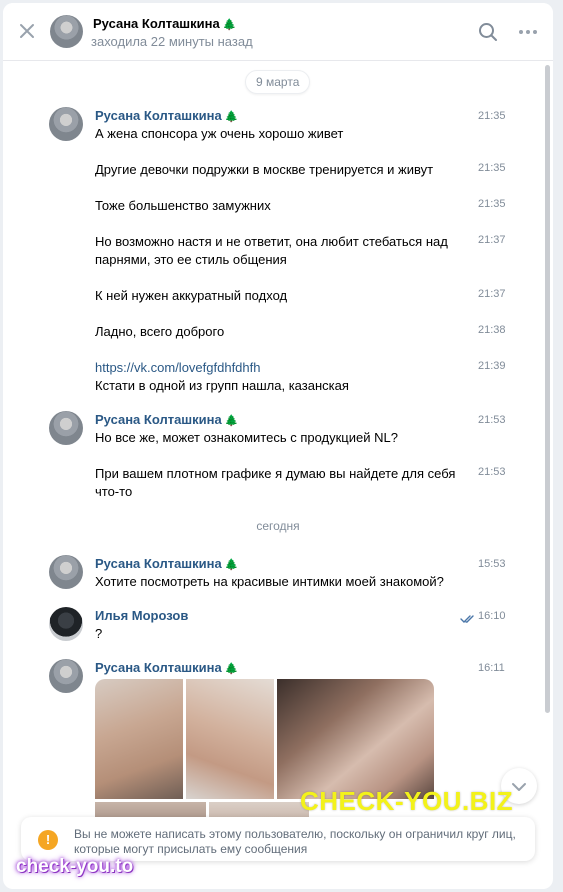 This screenshot has height=892, width=563. What do you see at coordinates (492, 330) in the screenshot?
I see `message-time: 21:38` at bounding box center [492, 330].